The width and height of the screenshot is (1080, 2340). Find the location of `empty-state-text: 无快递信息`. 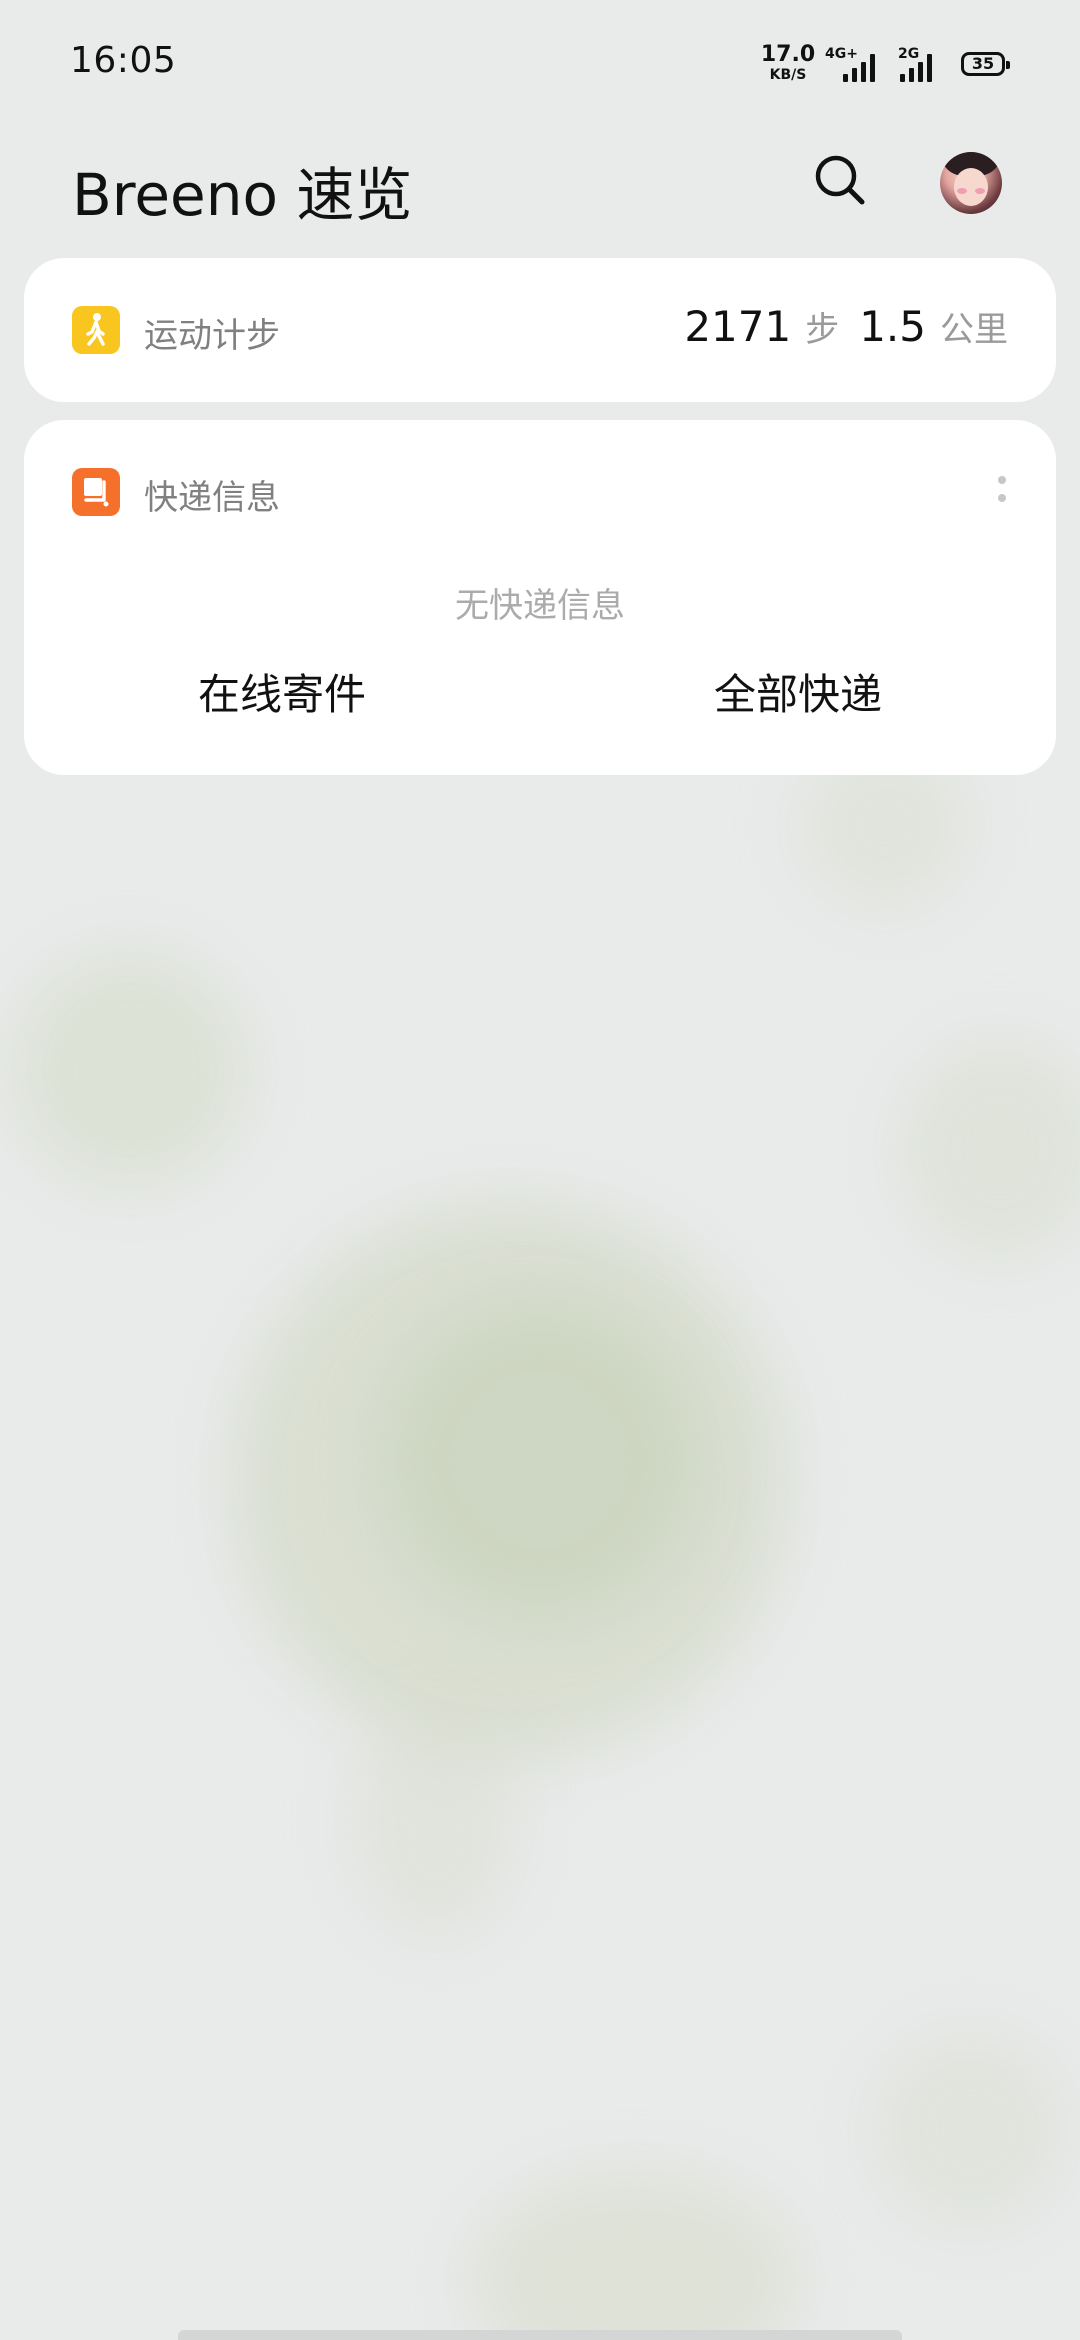

empty-state-text: 无快递信息 is located at coordinates (540, 606).